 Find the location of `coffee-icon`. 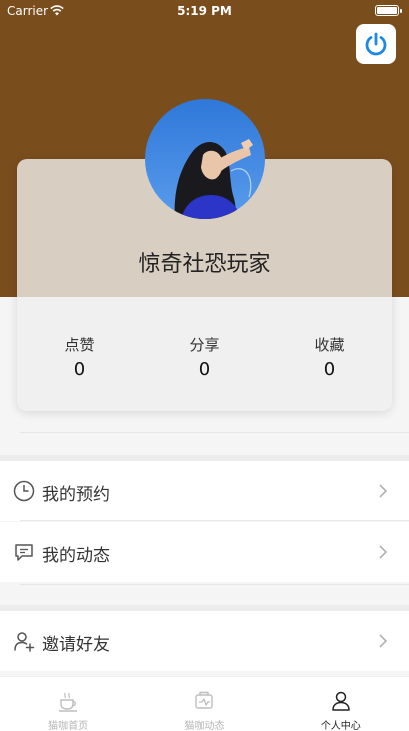

coffee-icon is located at coordinates (68, 702).